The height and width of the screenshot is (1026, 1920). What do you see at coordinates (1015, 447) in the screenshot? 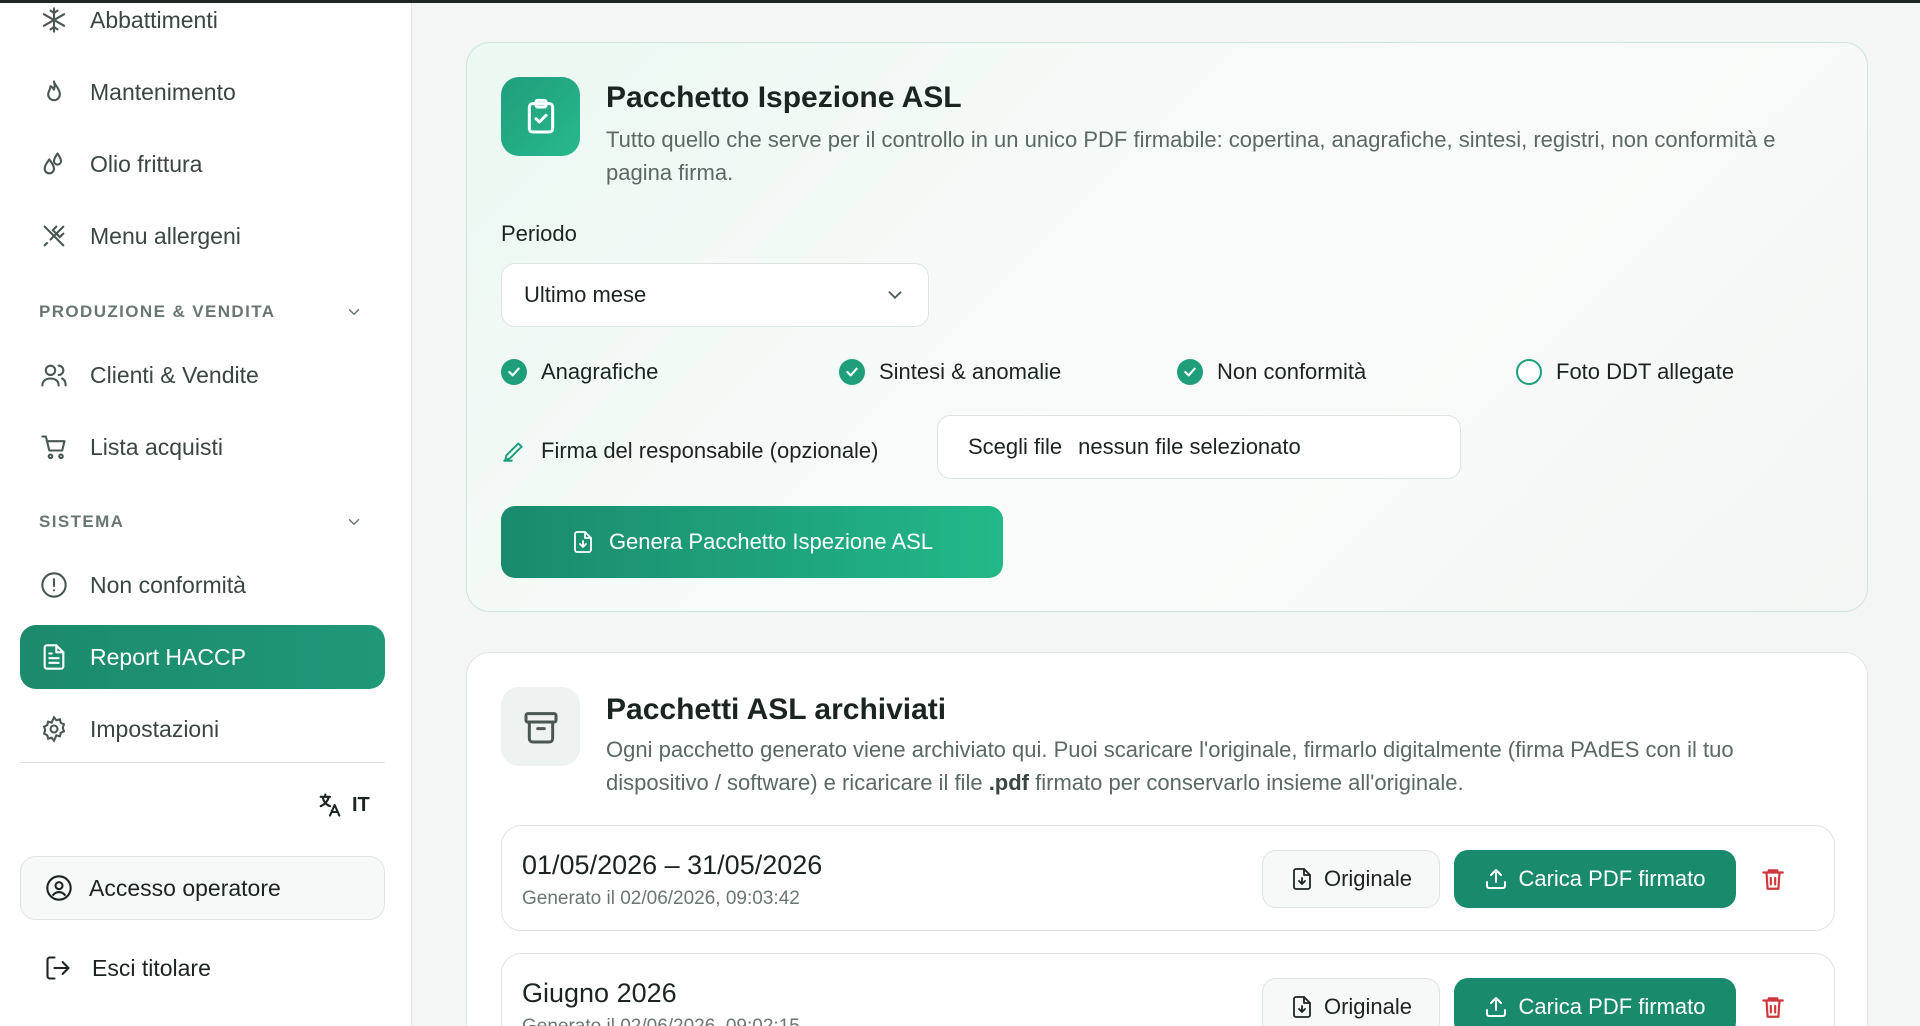
I see `choose-file-button: Scegli file` at bounding box center [1015, 447].